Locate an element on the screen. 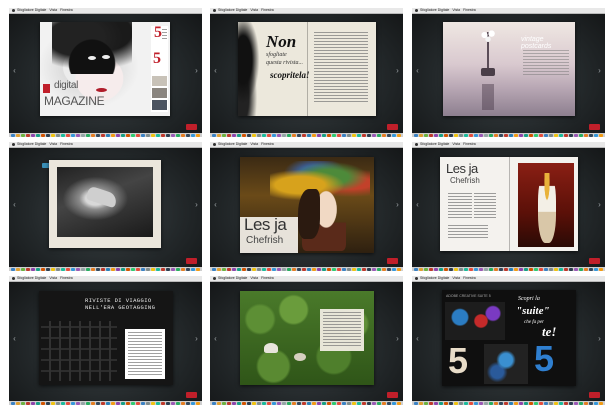 The height and width of the screenshot is (405, 612). magazine-spread: vintage postcards is located at coordinates (509, 69).